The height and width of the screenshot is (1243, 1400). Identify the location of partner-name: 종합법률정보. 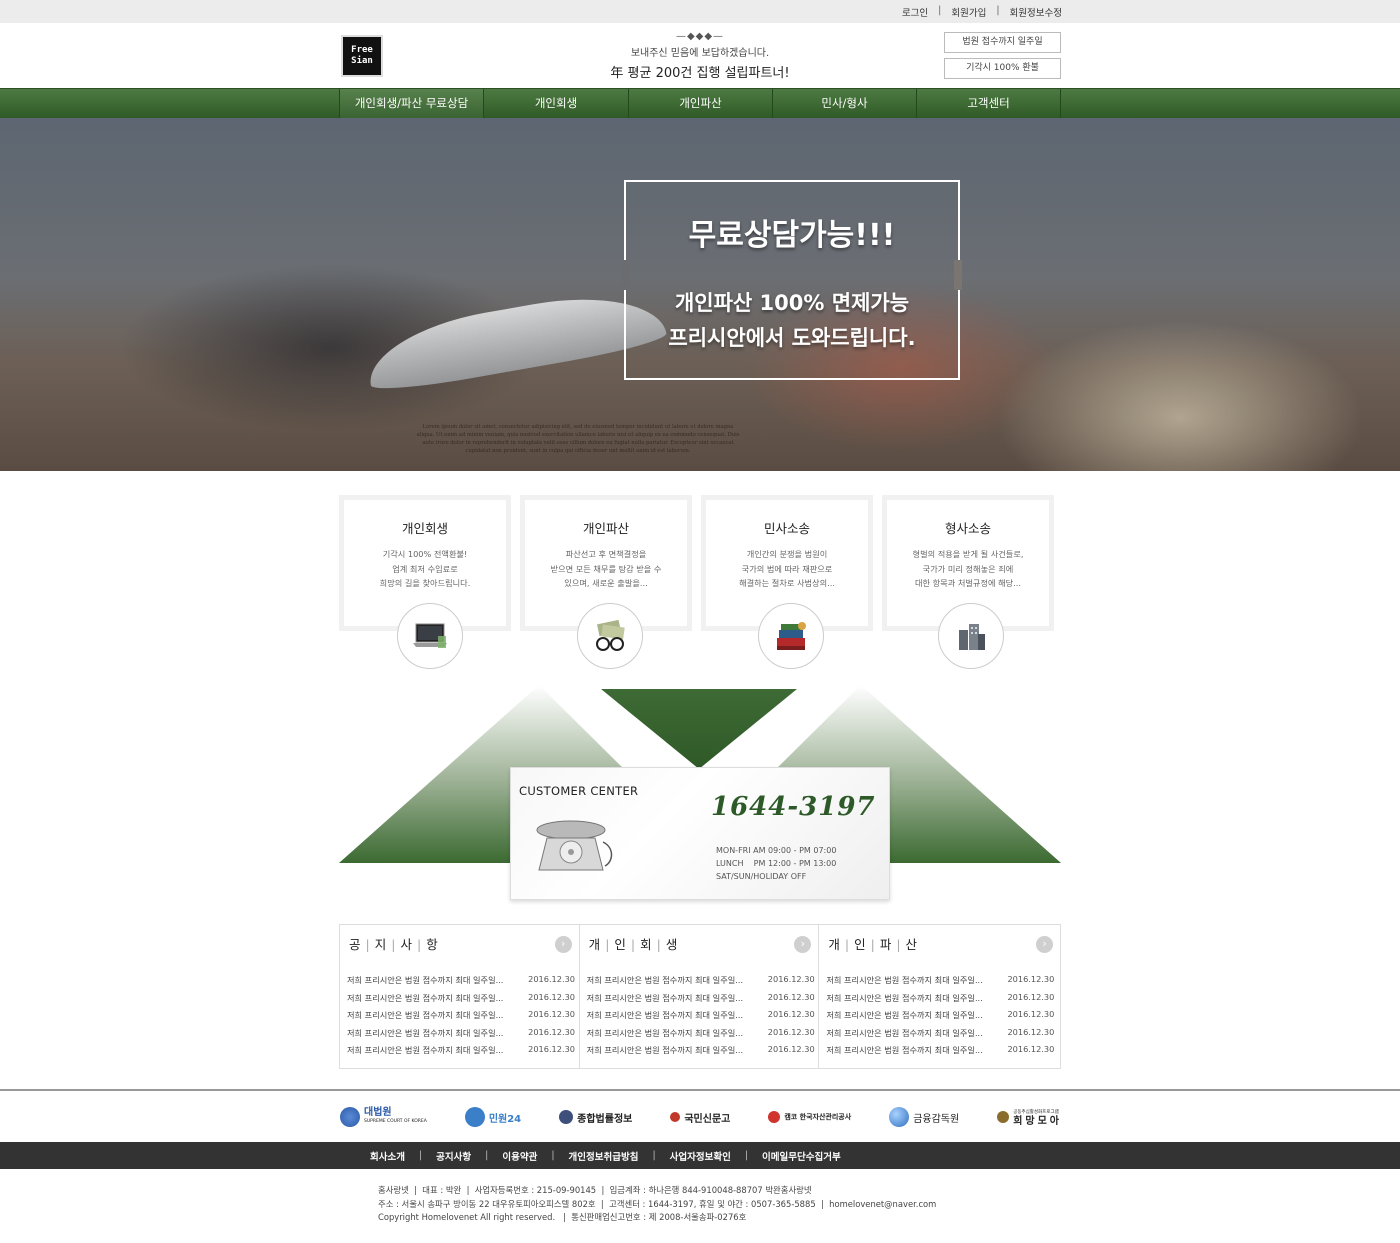
(605, 1119).